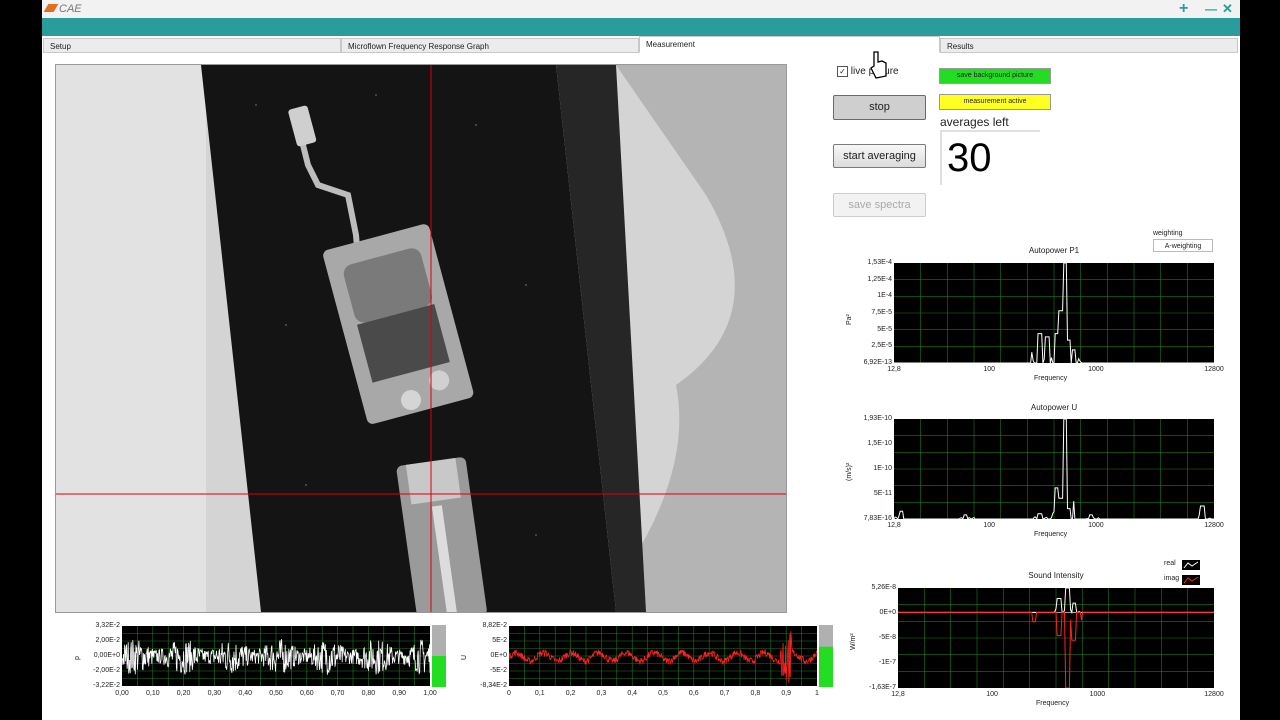 The image size is (1280, 720). Describe the element at coordinates (887, 637) in the screenshot. I see `y-tick-label: -5E-8` at that location.